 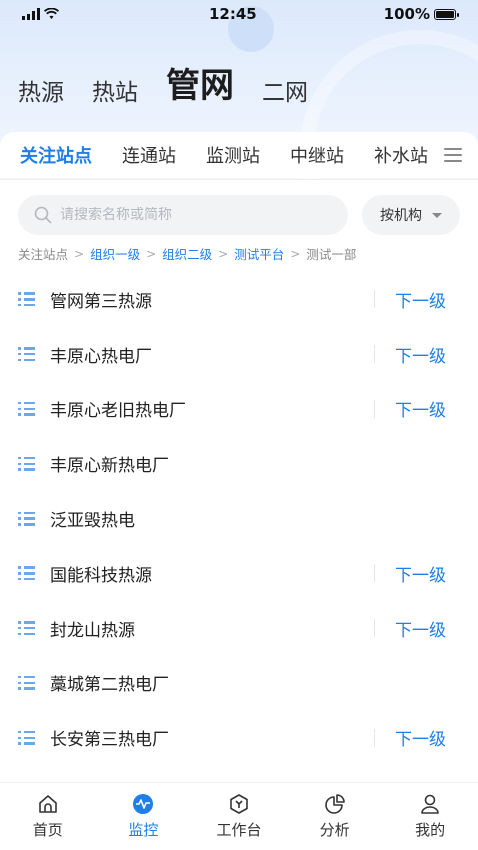 What do you see at coordinates (233, 155) in the screenshot?
I see `sub-tab-monitoring: 监测站` at bounding box center [233, 155].